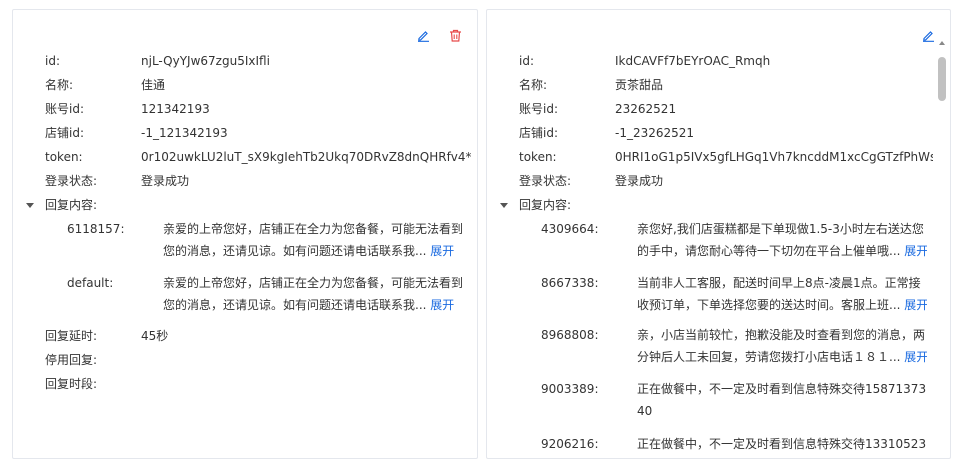  I want to click on reply-line: 正在做餐中，不一定及时看到信息特殊交待158713735, so click(782, 389).